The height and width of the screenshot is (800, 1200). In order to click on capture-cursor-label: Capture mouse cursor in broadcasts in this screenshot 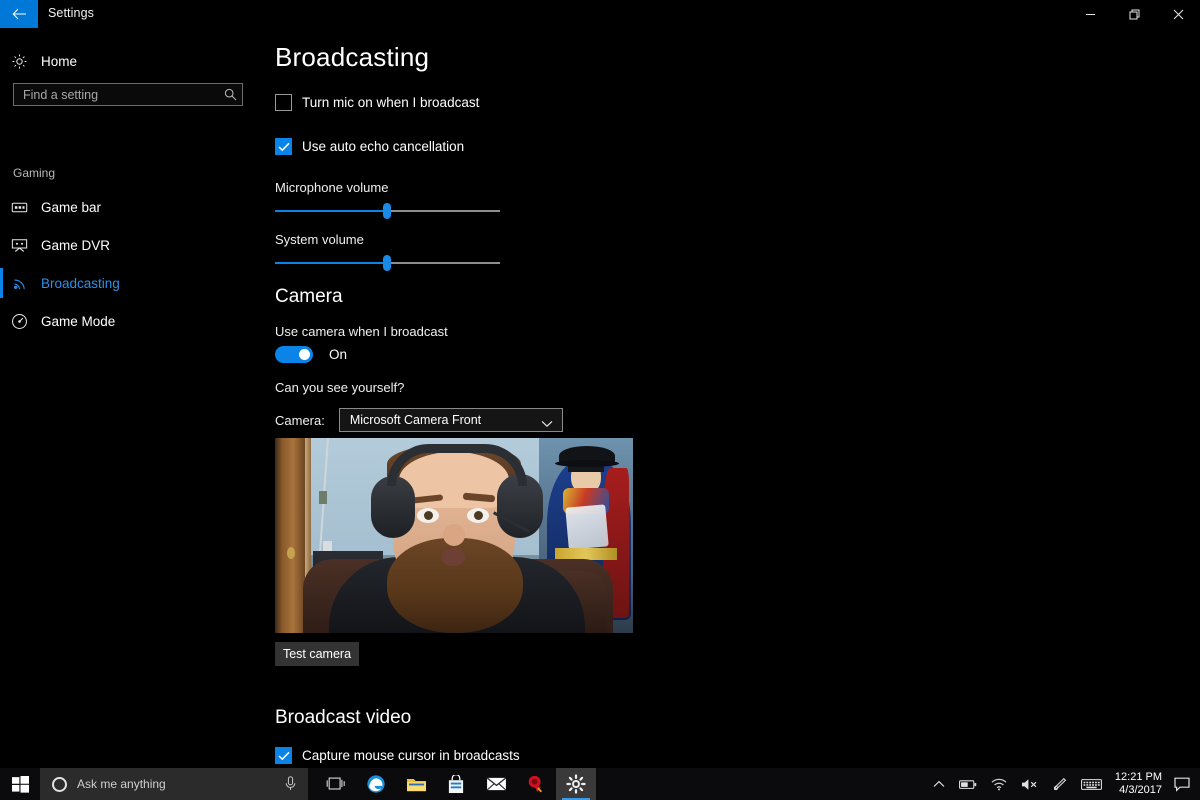, I will do `click(411, 755)`.